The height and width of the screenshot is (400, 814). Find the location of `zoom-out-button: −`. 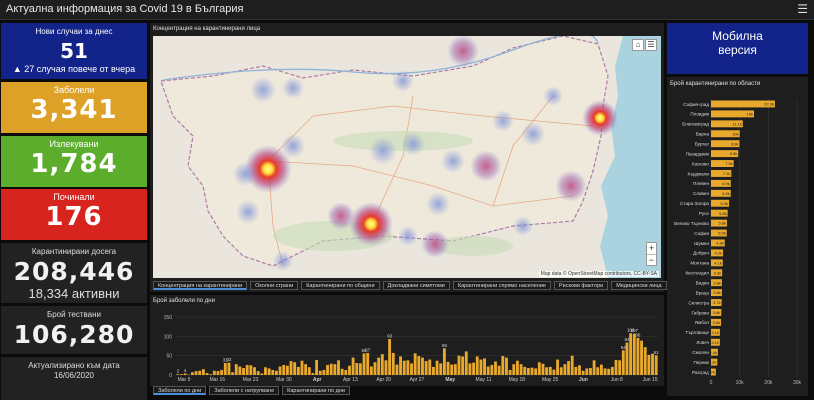

zoom-out-button: − is located at coordinates (651, 259).